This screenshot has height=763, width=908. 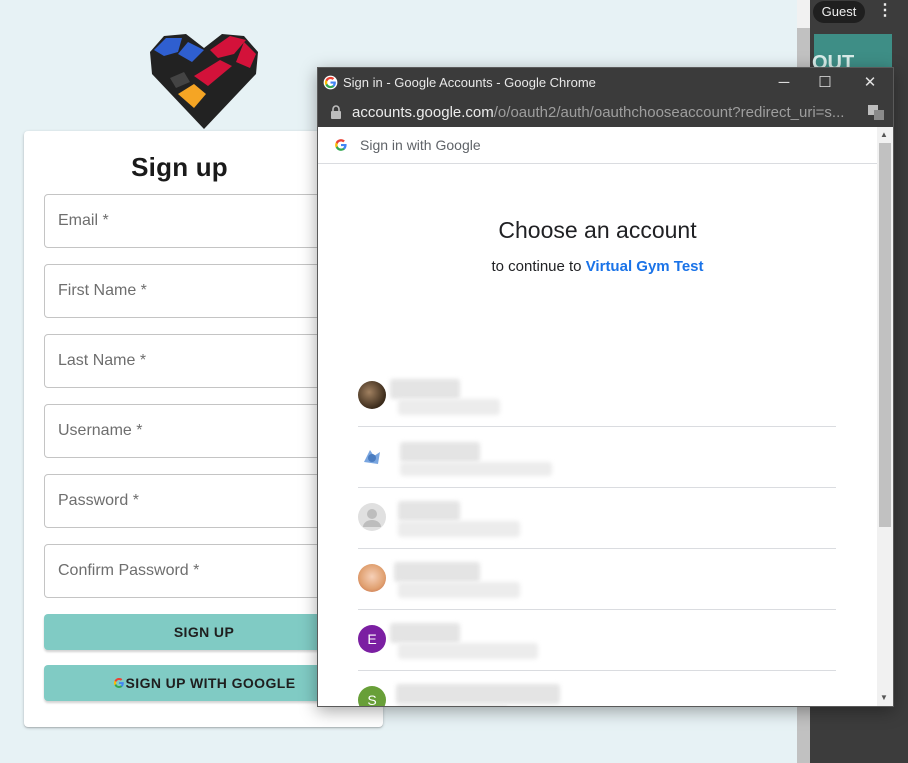 What do you see at coordinates (372, 696) in the screenshot?
I see `account-avatar: S` at bounding box center [372, 696].